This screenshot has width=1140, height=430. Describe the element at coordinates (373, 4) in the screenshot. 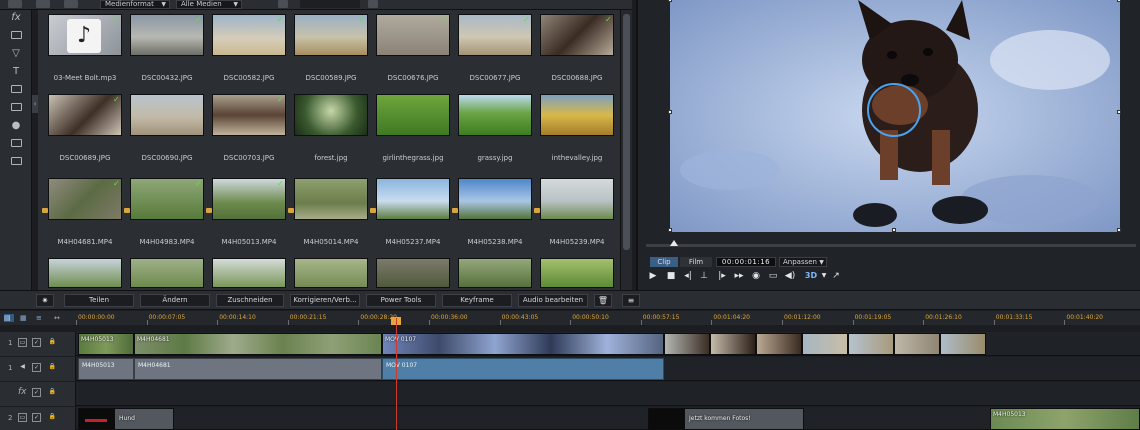

I see `zoom-in-icon` at that location.